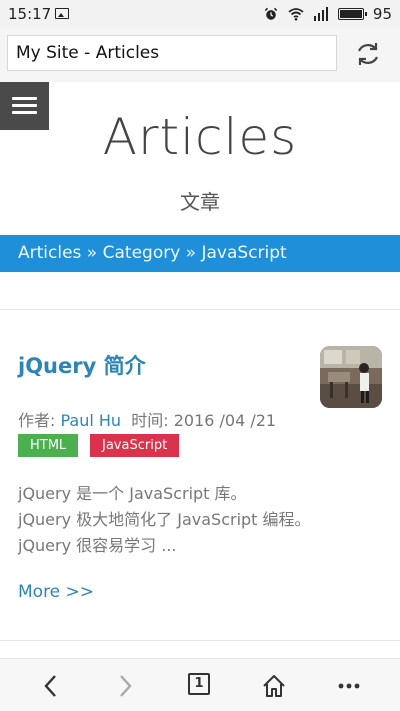 This screenshot has width=400, height=711. I want to click on battery-icon, so click(352, 14).